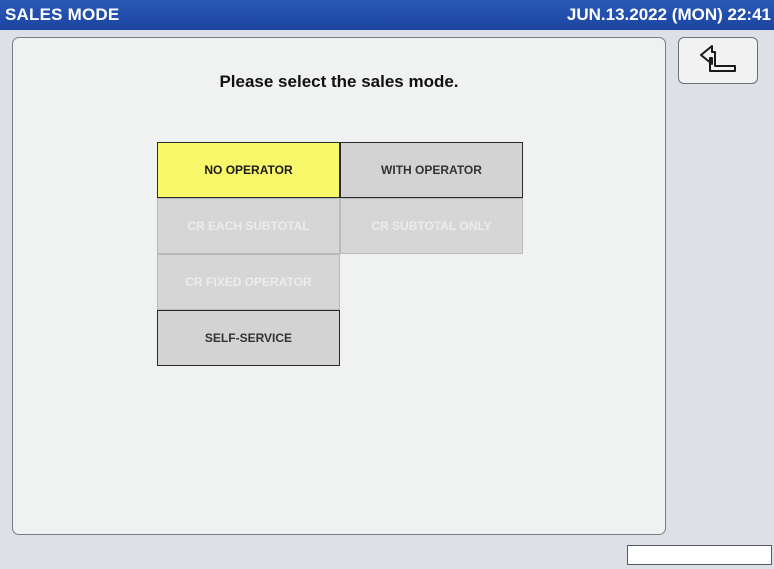 This screenshot has height=569, width=774. I want to click on cr-each-subtotal-button: CR EACH SUBTOTAL, so click(248, 226).